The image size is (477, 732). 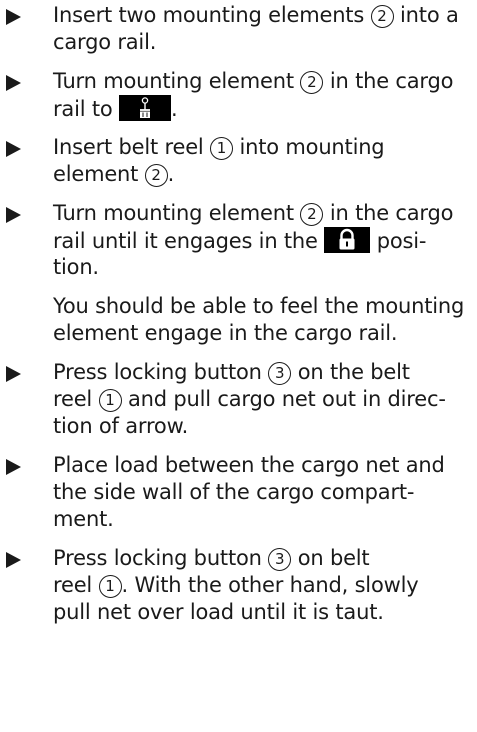 I want to click on text-line: pull net over load until it is taut., so click(x=263, y=612).